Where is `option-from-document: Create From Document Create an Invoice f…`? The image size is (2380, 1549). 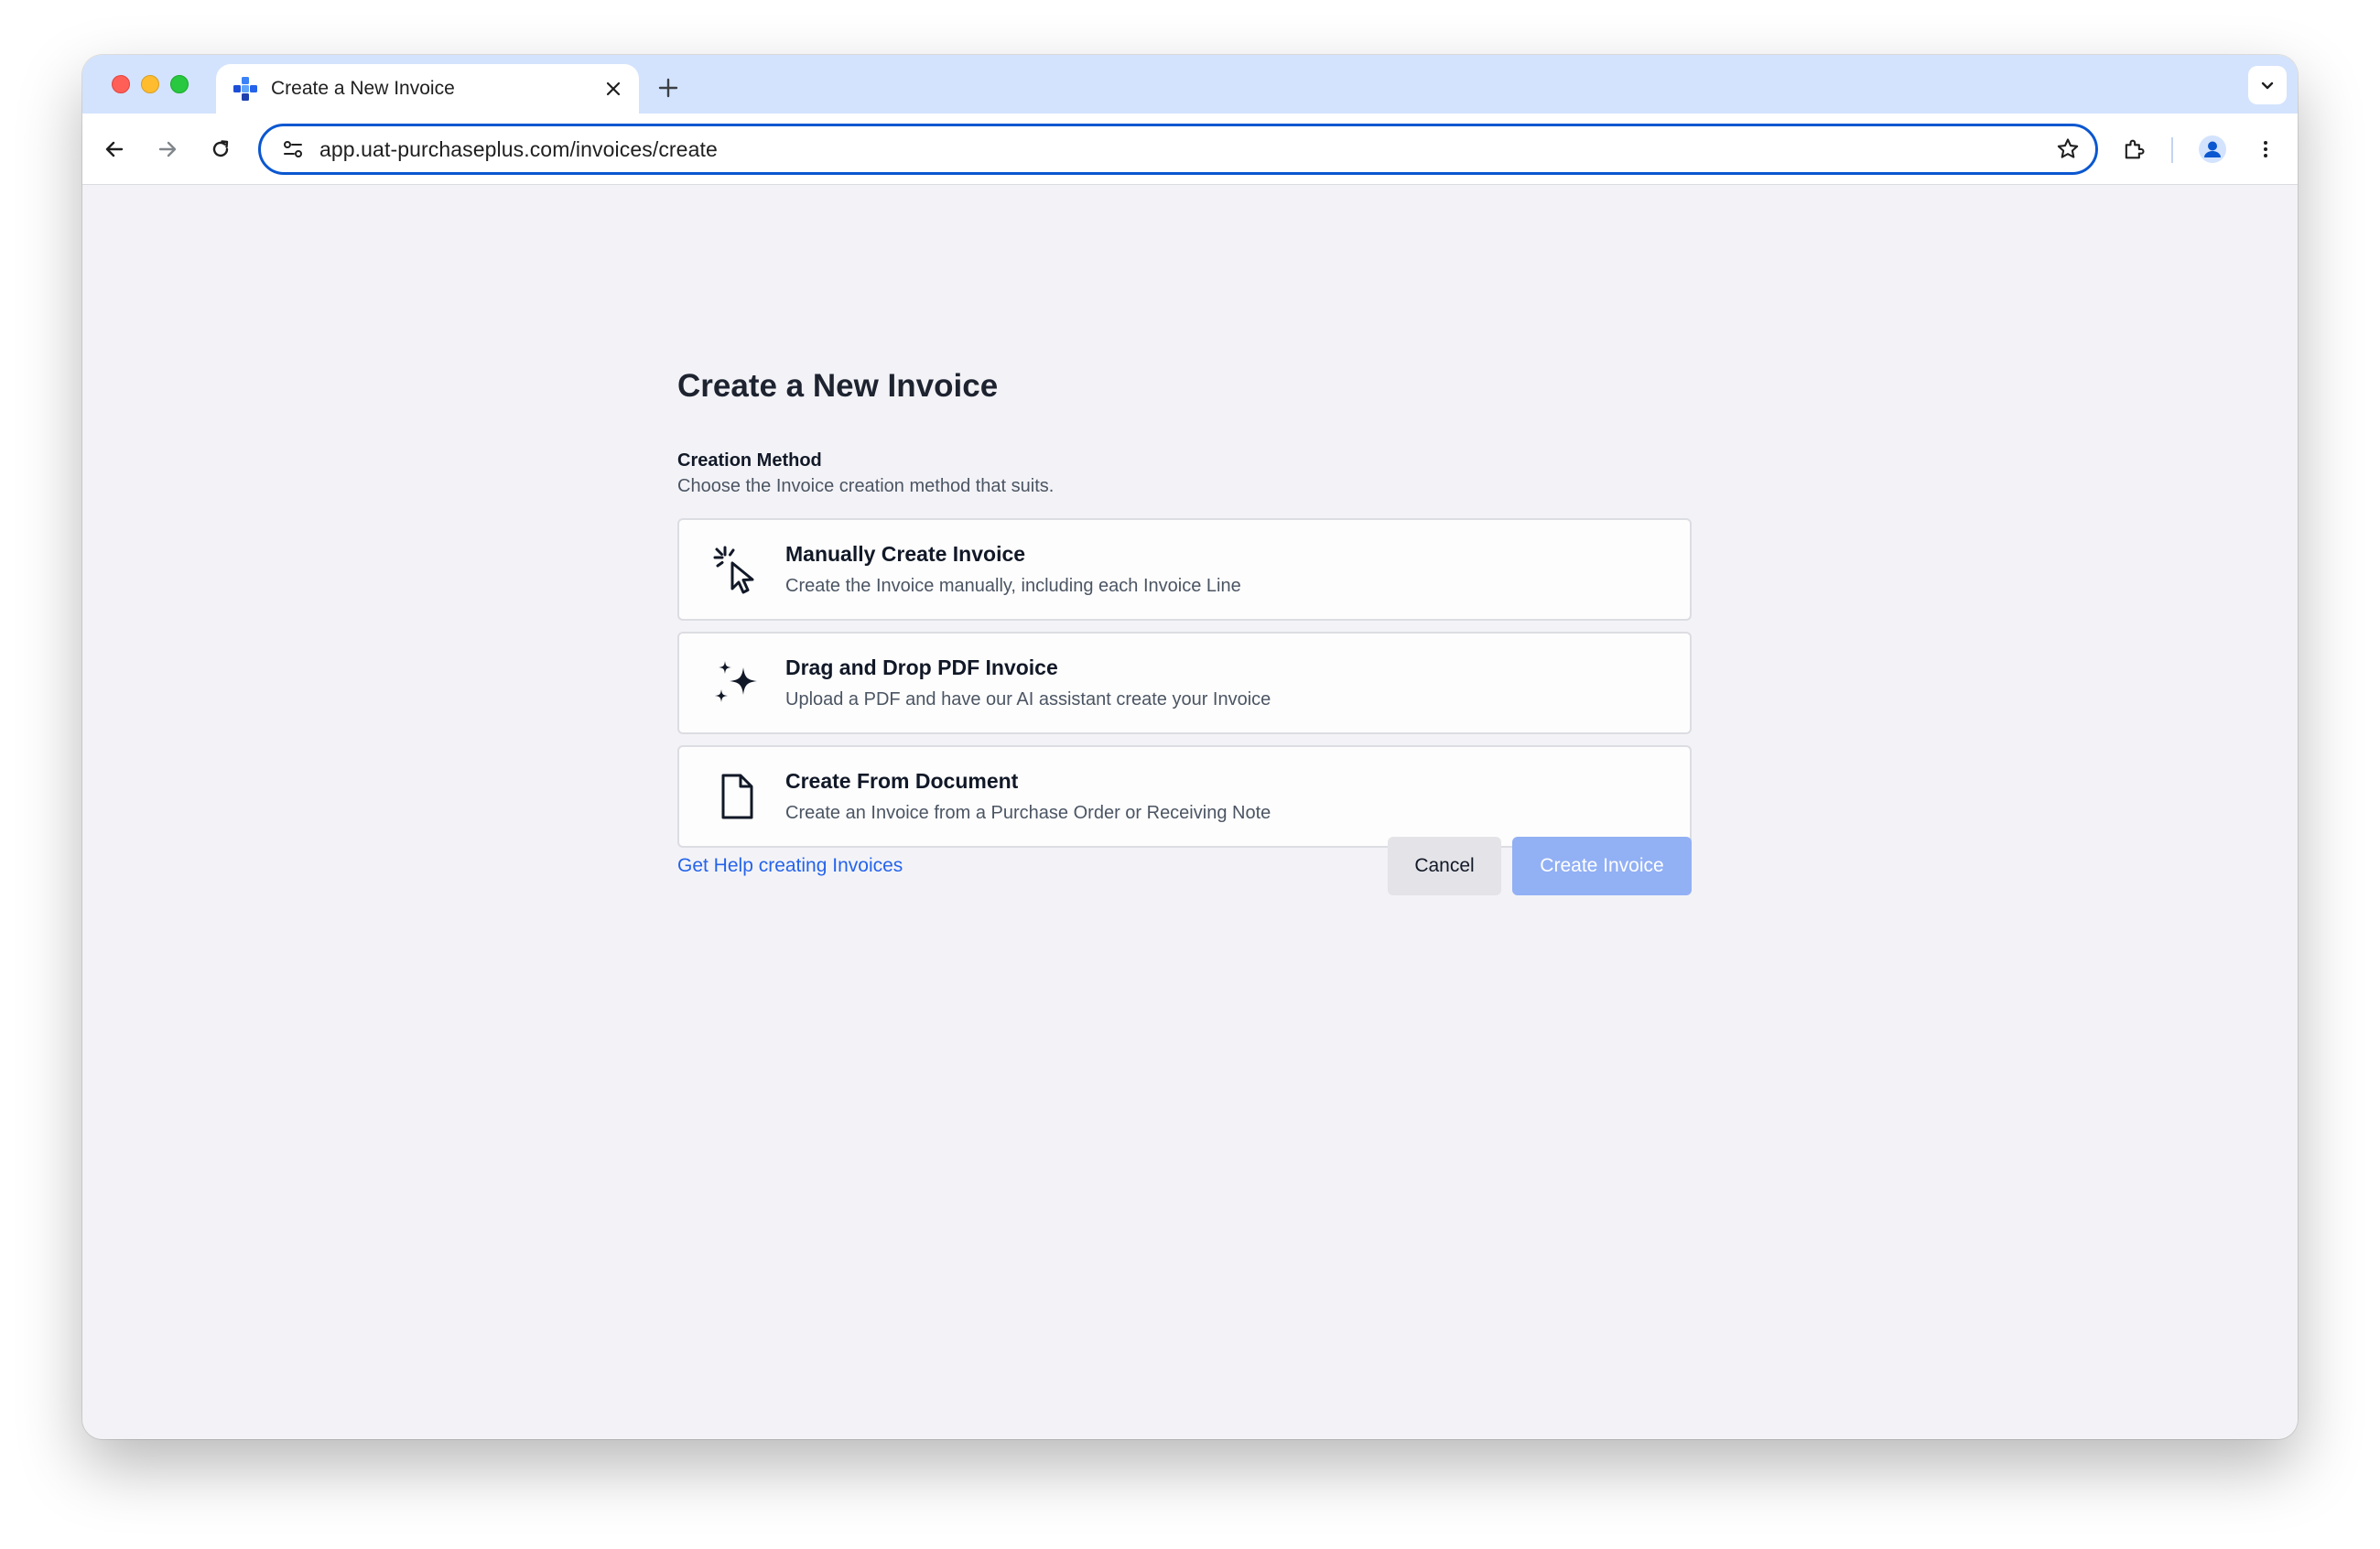 option-from-document: Create From Document Create an Invoice f… is located at coordinates (1184, 796).